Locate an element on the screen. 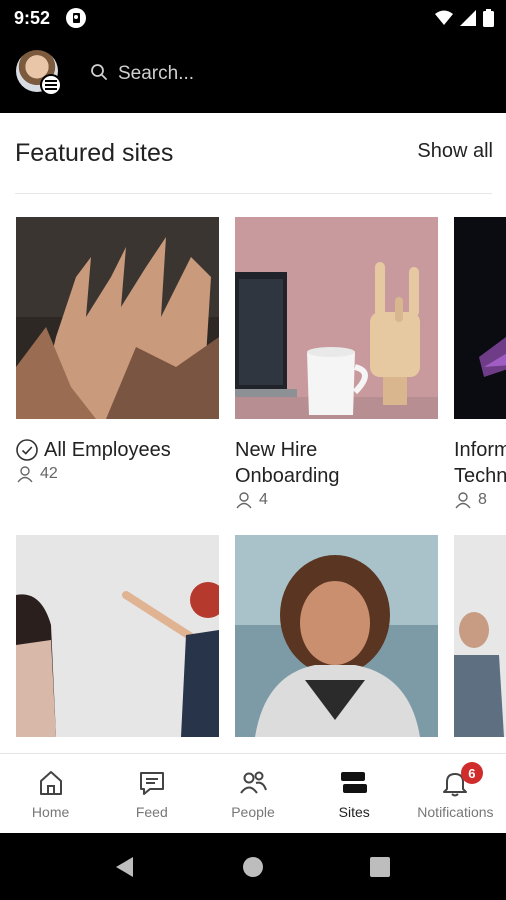 Image resolution: width=506 pixels, height=900 pixels. nav-notifications: 6 Notifications is located at coordinates (455, 793).